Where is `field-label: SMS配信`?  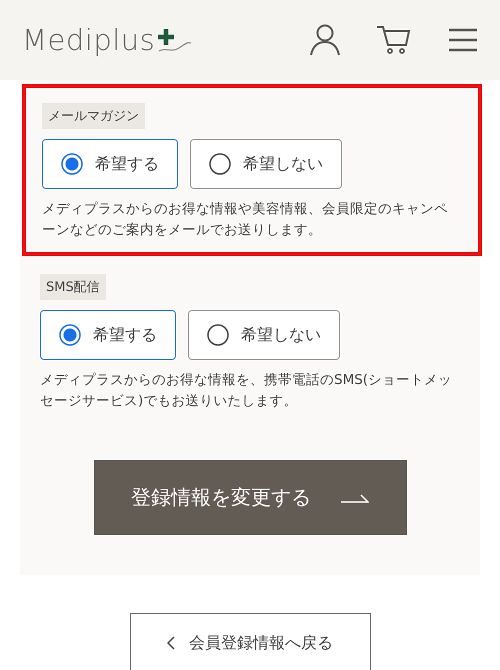 field-label: SMS配信 is located at coordinates (73, 287).